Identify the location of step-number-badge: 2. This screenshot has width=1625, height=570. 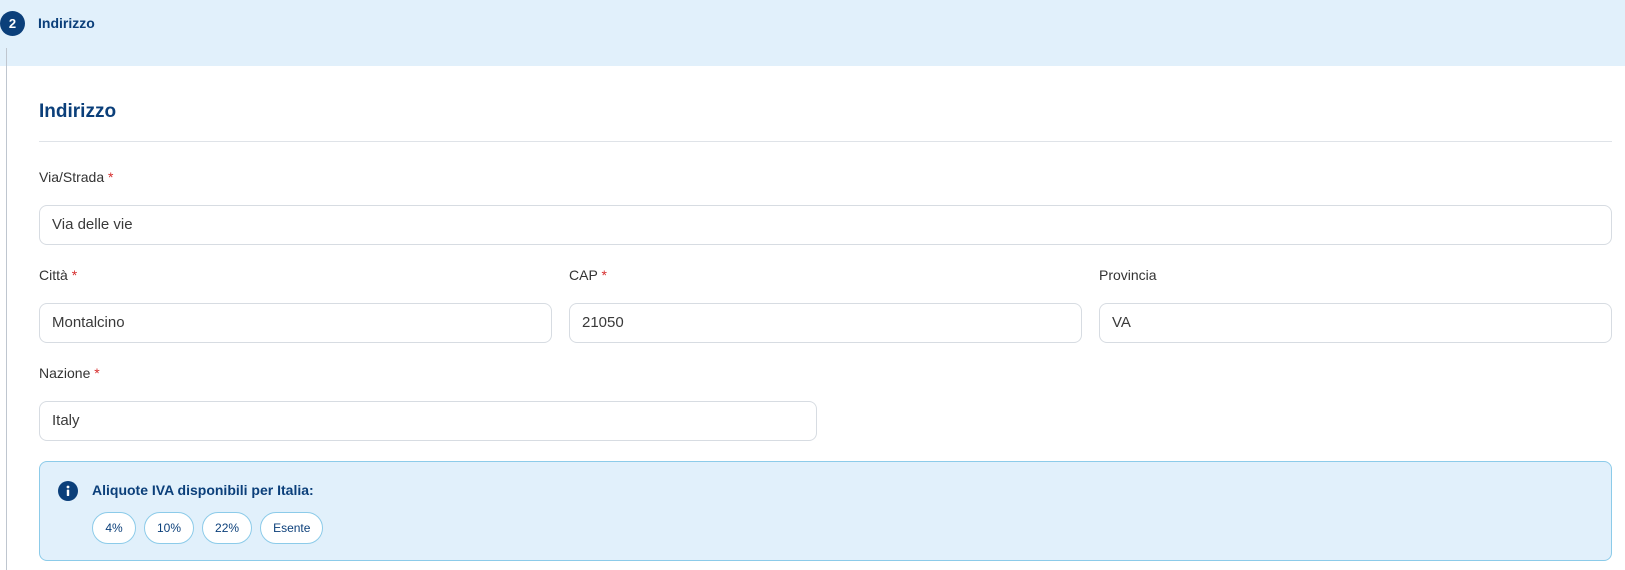
(12, 23).